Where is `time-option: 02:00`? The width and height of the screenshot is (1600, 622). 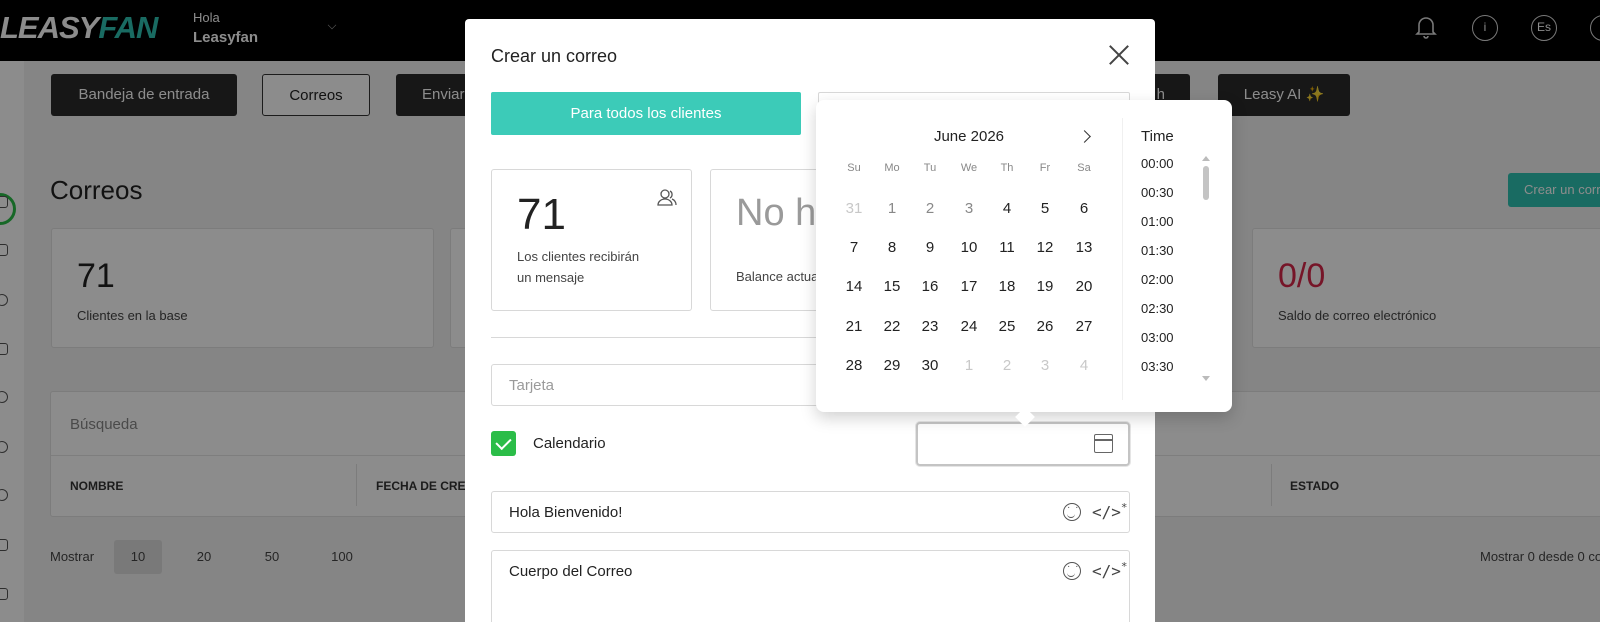 time-option: 02:00 is located at coordinates (1157, 279).